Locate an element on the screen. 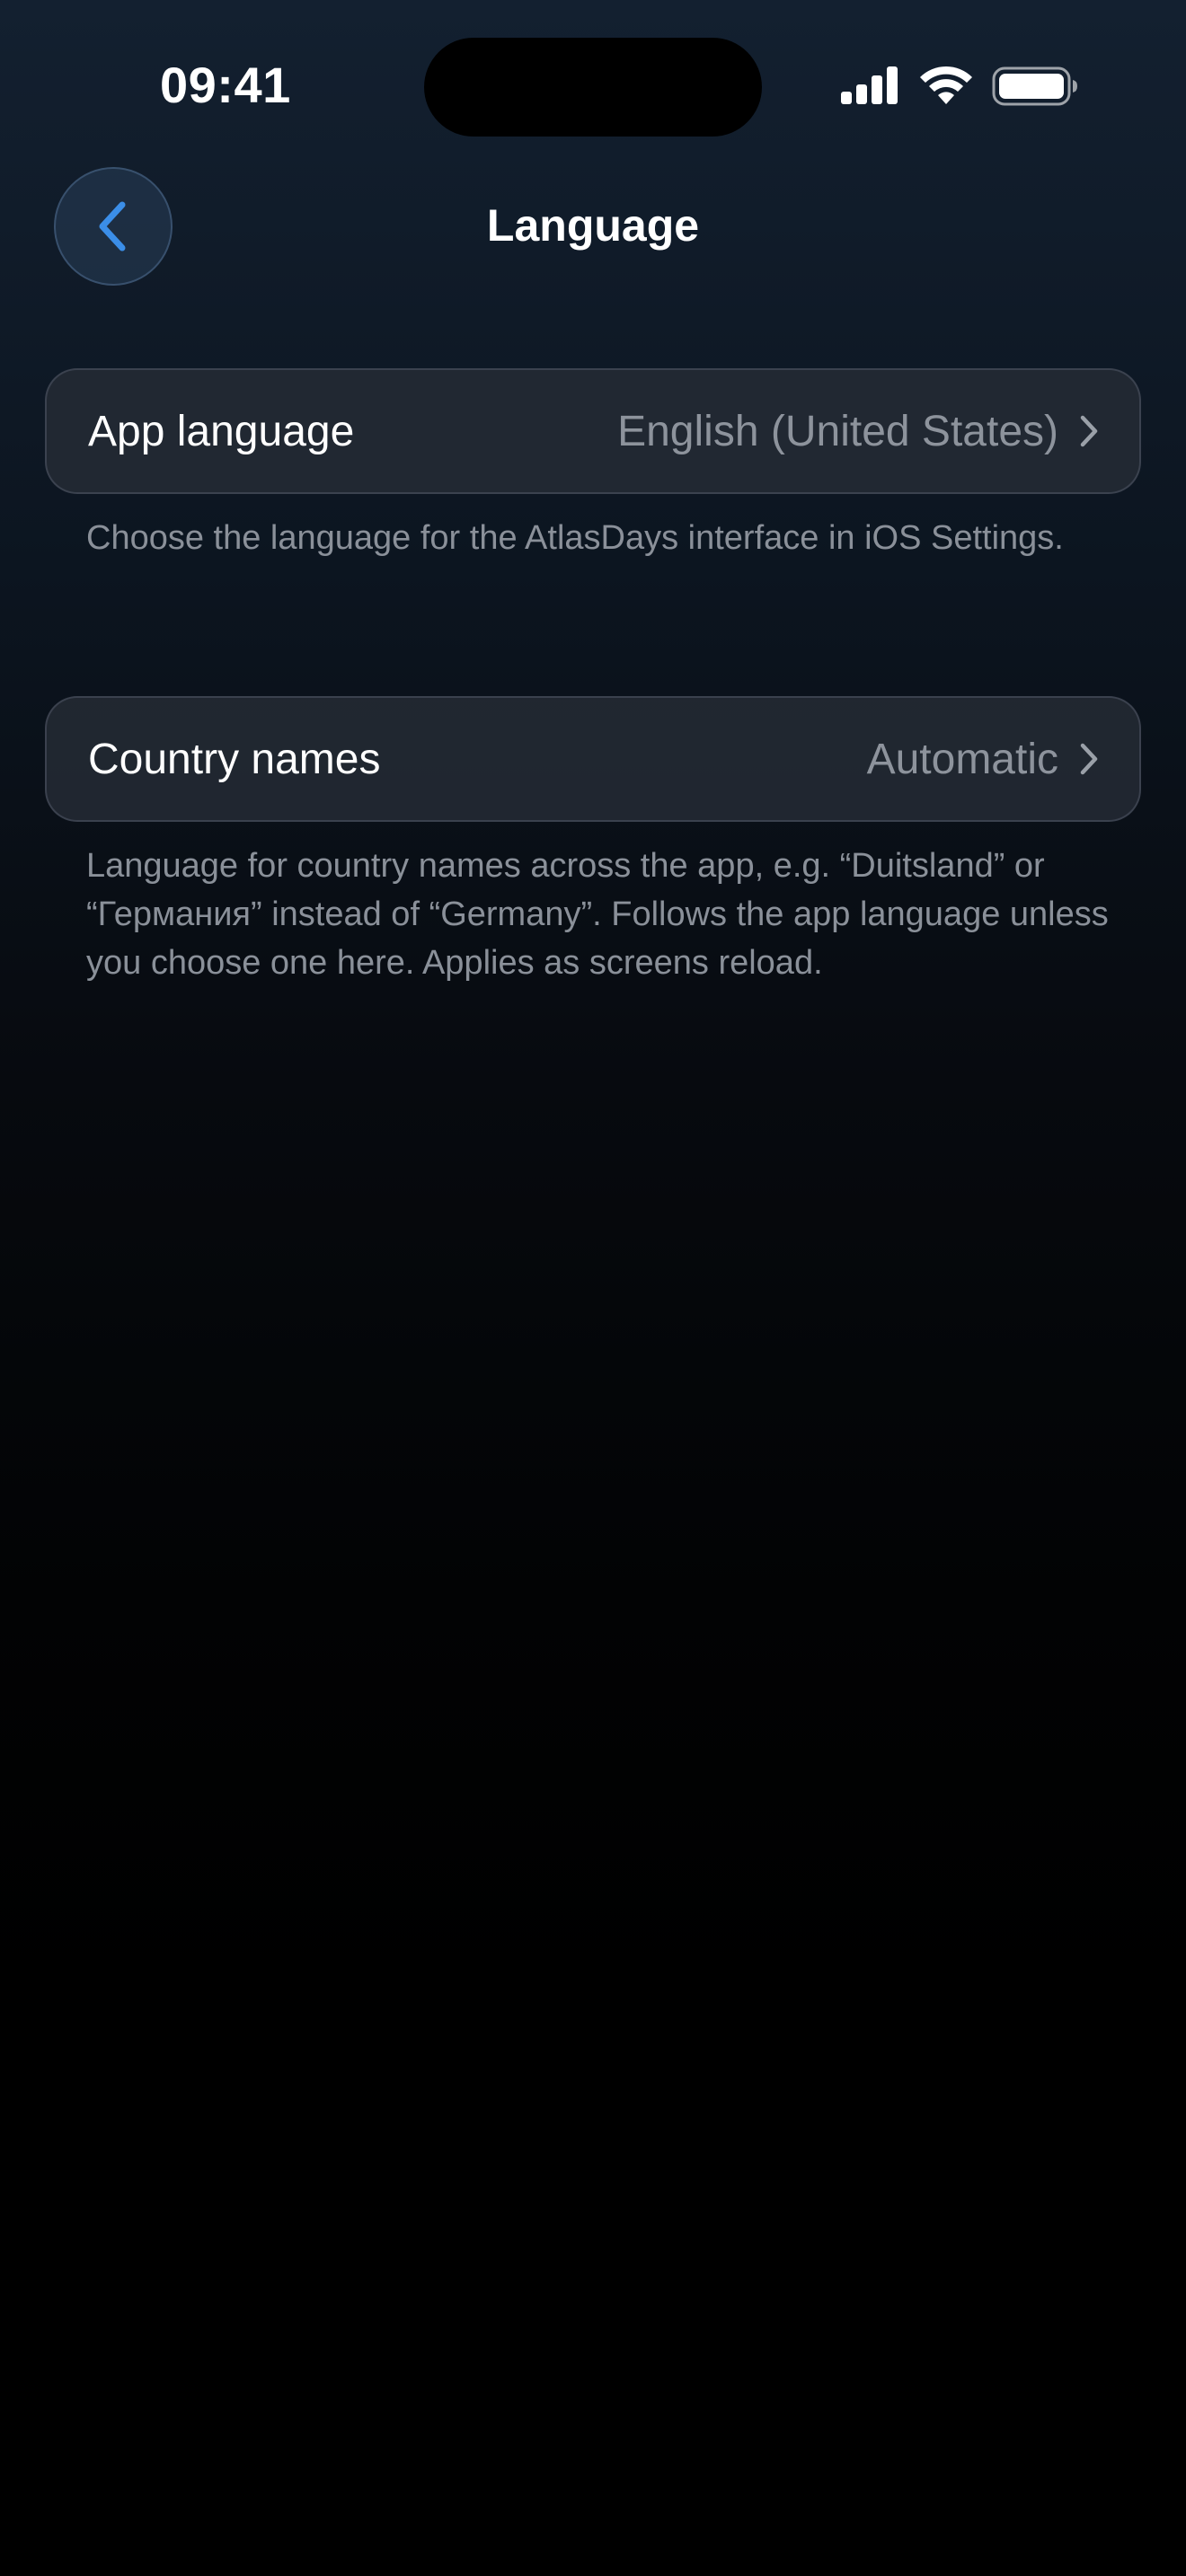  page-title: Language is located at coordinates (593, 225).